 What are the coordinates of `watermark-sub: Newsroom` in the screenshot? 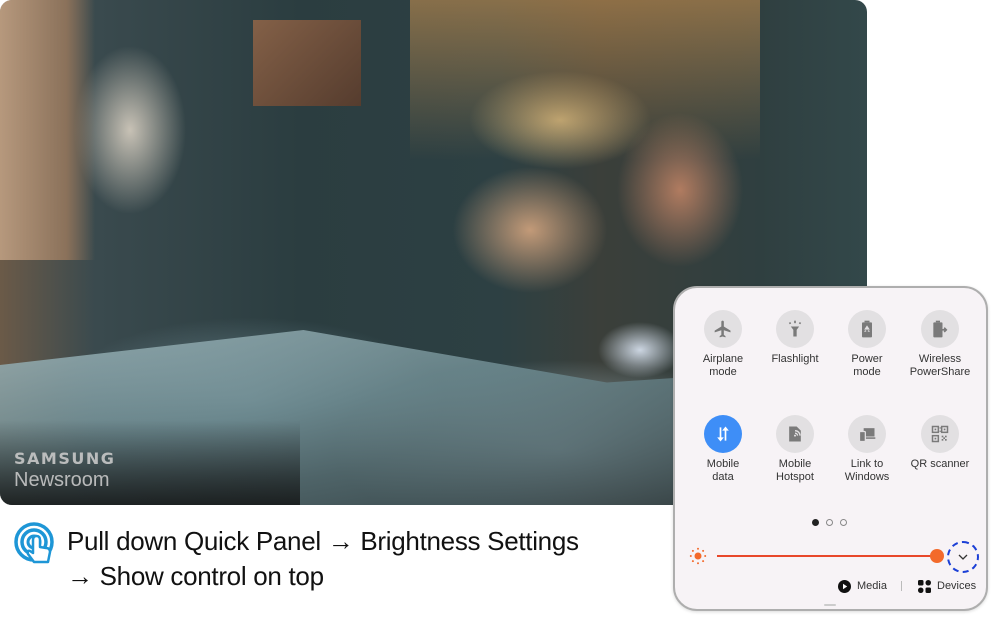 It's located at (62, 480).